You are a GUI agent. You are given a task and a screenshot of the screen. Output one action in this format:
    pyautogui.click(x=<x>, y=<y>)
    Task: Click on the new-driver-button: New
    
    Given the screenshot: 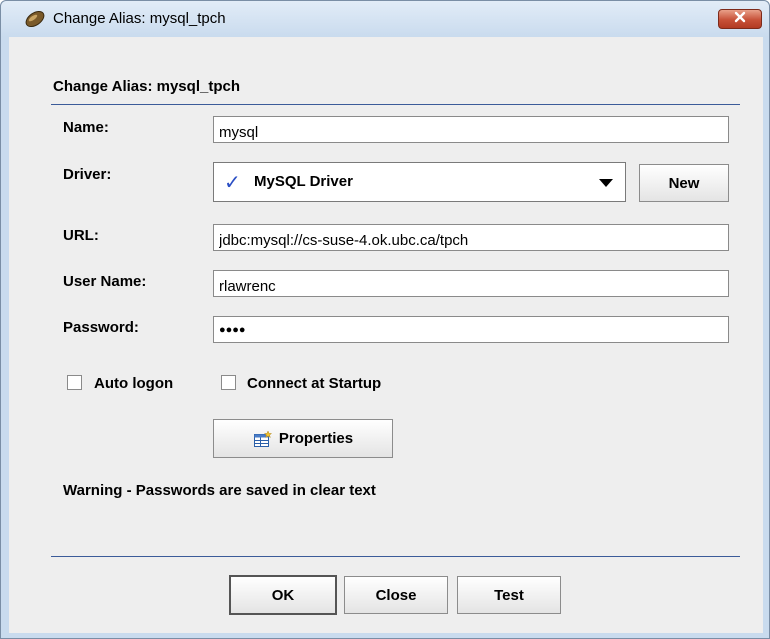 What is the action you would take?
    pyautogui.click(x=684, y=183)
    